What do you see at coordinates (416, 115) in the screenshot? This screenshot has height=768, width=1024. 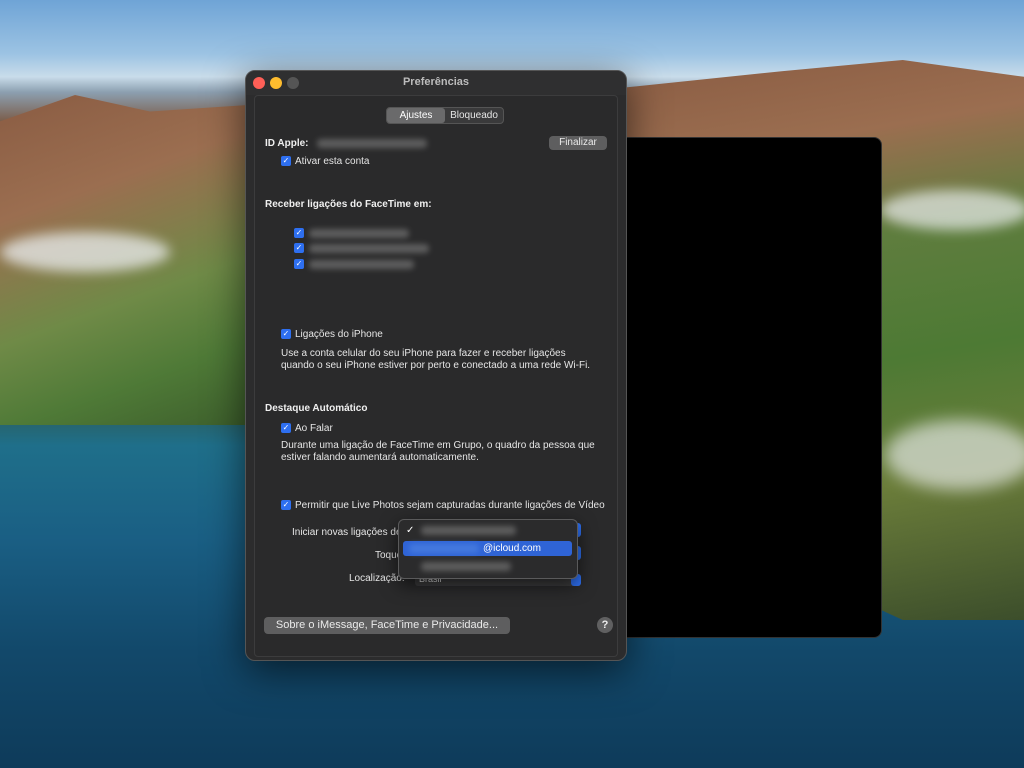 I see `tab-ajustes: Ajustes` at bounding box center [416, 115].